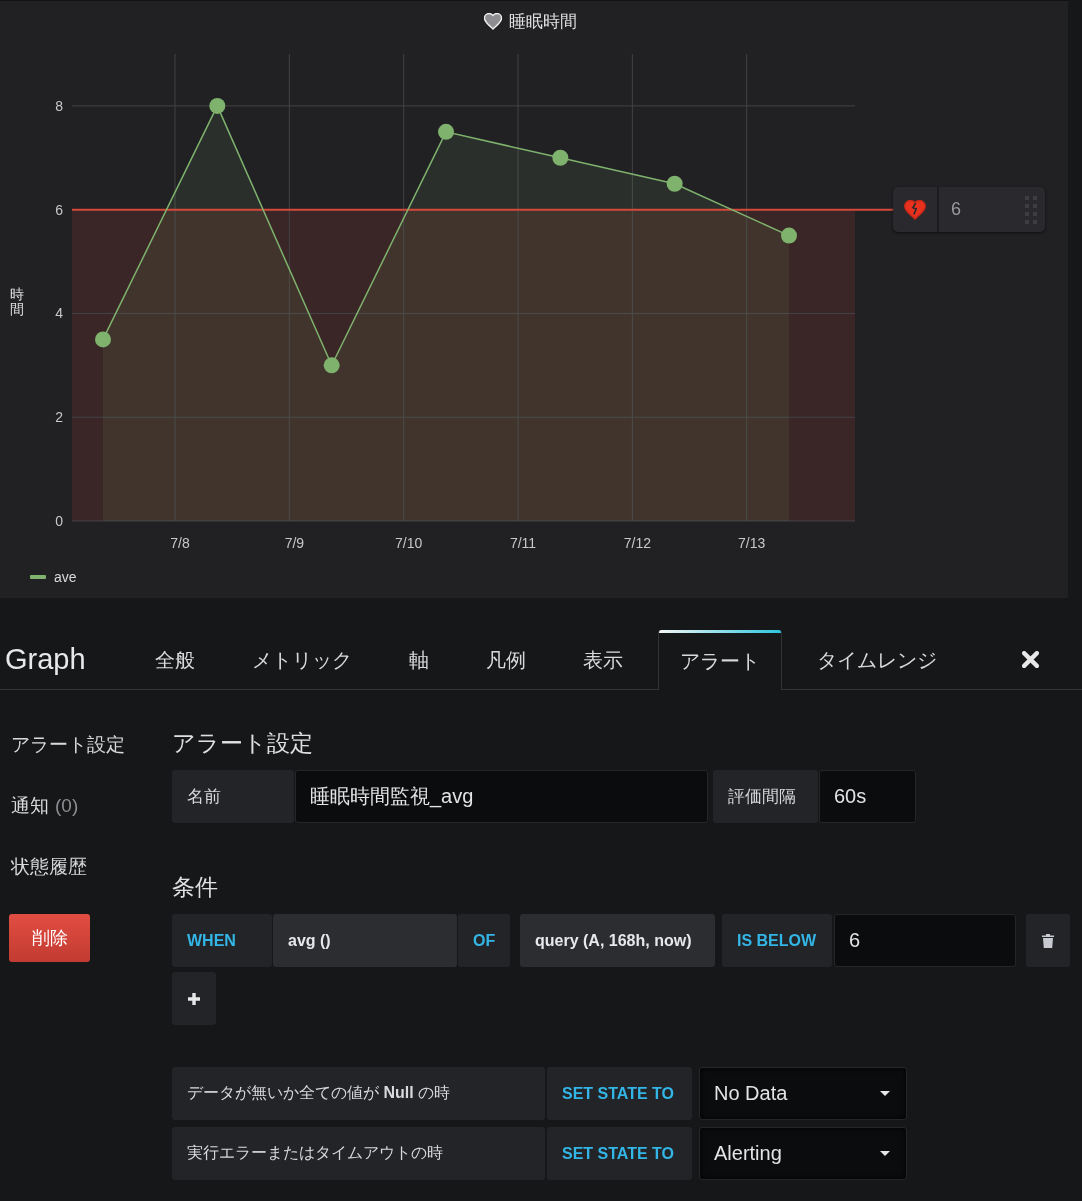 The width and height of the screenshot is (1082, 1201). I want to click on panel-title: 睡眠時間, so click(542, 22).